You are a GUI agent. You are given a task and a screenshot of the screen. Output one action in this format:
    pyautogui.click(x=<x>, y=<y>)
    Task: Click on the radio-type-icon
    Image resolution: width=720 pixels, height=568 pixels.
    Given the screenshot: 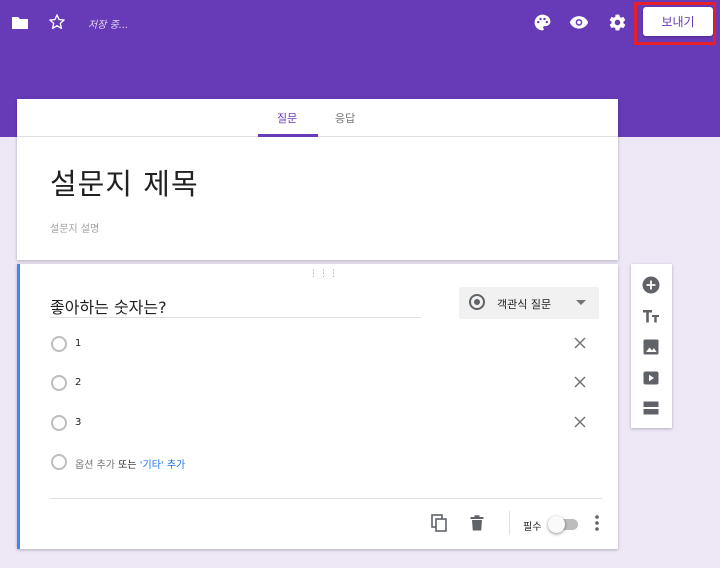 What is the action you would take?
    pyautogui.click(x=477, y=302)
    